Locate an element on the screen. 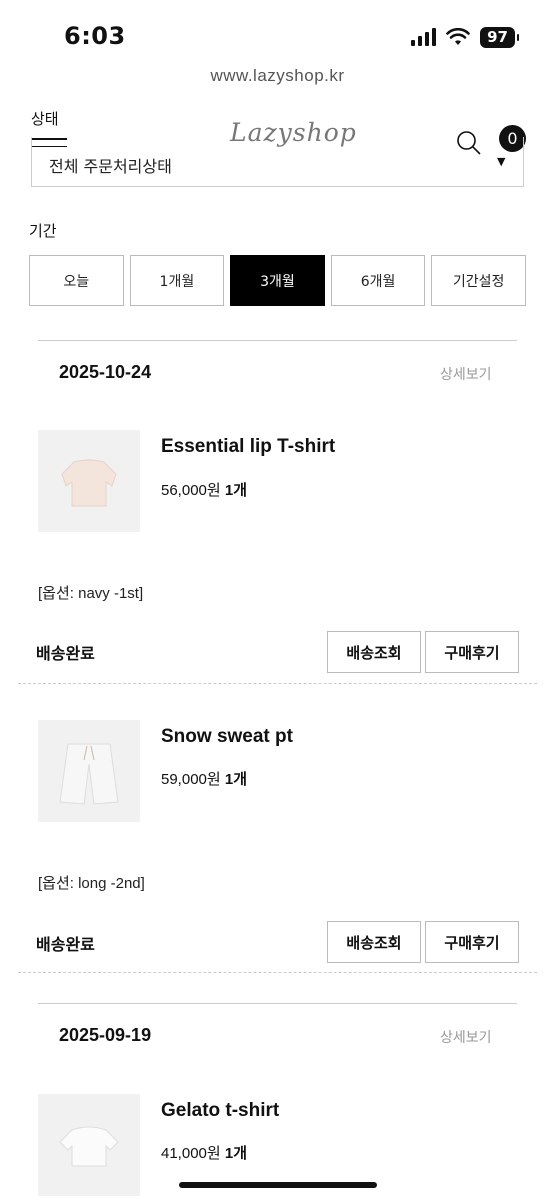 Image resolution: width=555 pixels, height=1200 pixels. period-tabs: 오늘 1개월 3개월 6개월 기간설정 is located at coordinates (277, 280).